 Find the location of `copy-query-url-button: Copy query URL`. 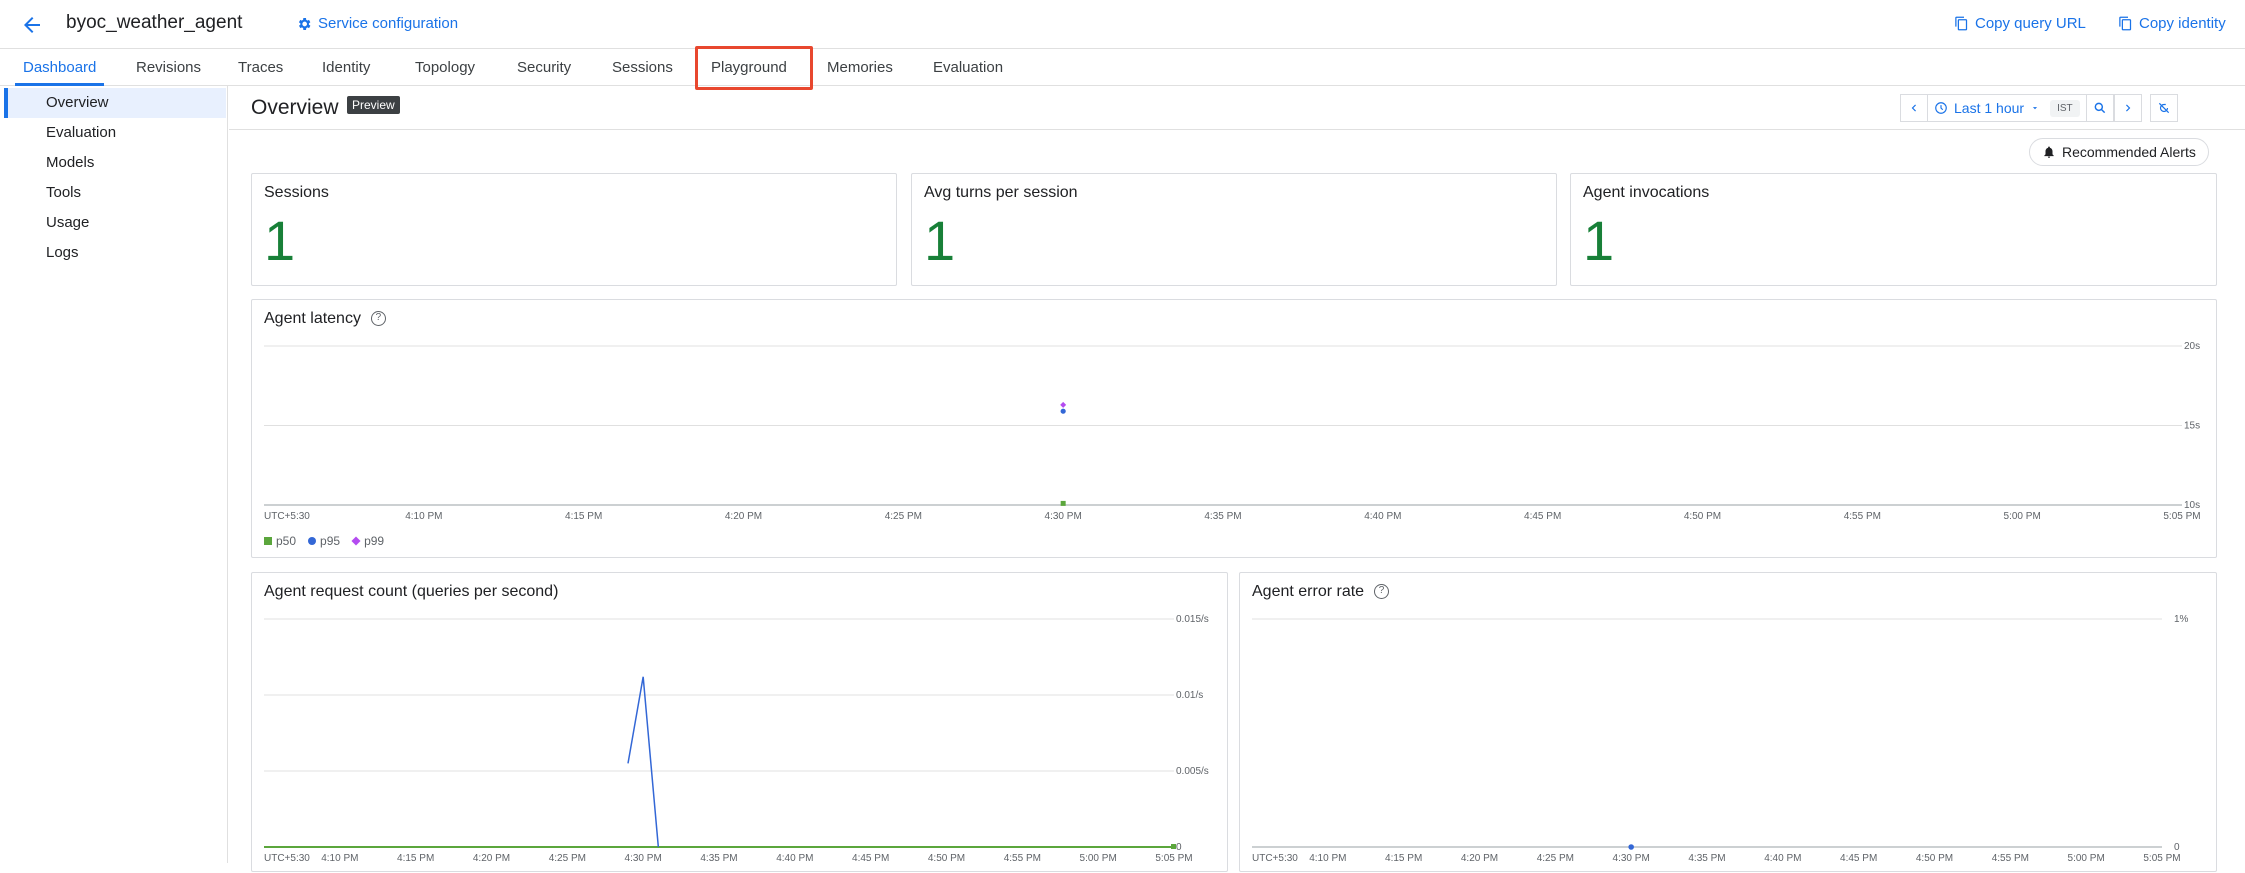

copy-query-url-button: Copy query URL is located at coordinates (2020, 23).